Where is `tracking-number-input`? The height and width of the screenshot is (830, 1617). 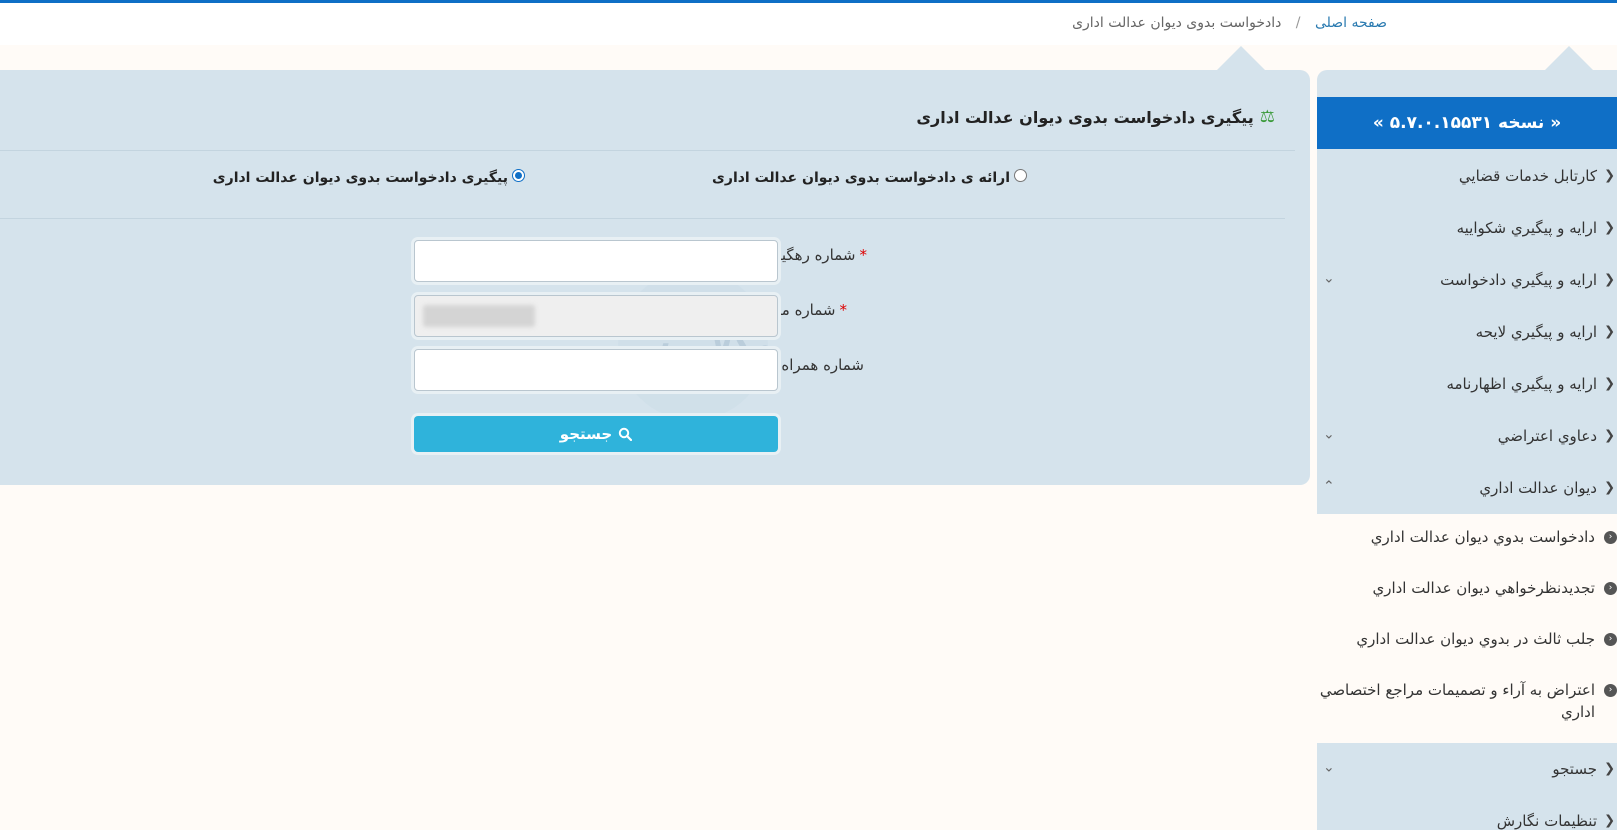
tracking-number-input is located at coordinates (596, 261).